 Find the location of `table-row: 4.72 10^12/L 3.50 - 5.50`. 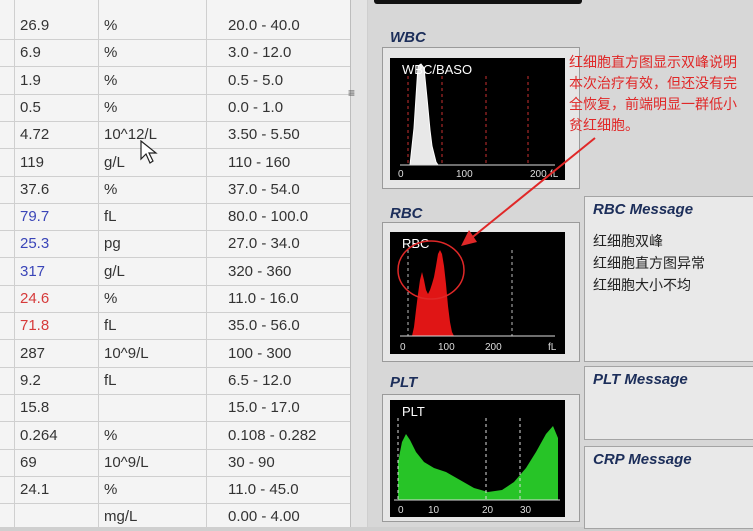

table-row: 4.72 10^12/L 3.50 - 5.50 is located at coordinates (175, 135).